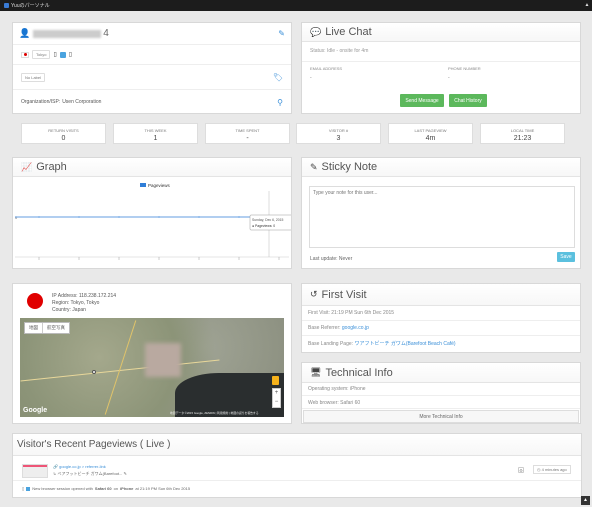  I want to click on scroll-to-top-button: ▲, so click(585, 500).